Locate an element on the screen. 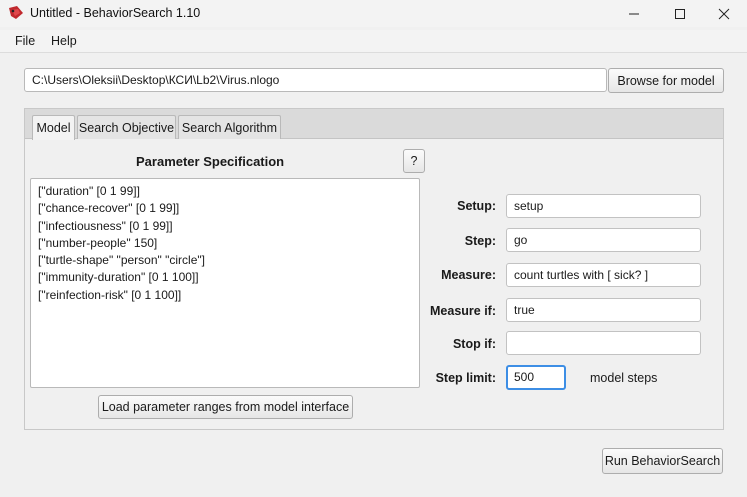  behaviorsearch-app-icon is located at coordinates (16, 12).